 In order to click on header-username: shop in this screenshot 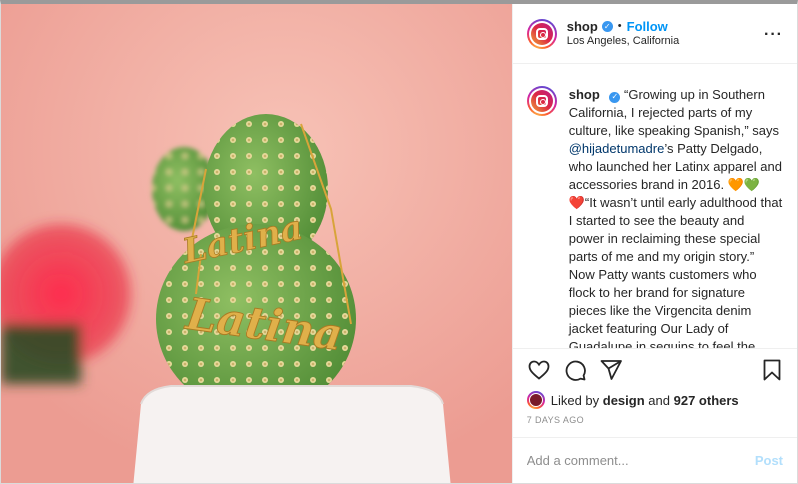, I will do `click(582, 27)`.